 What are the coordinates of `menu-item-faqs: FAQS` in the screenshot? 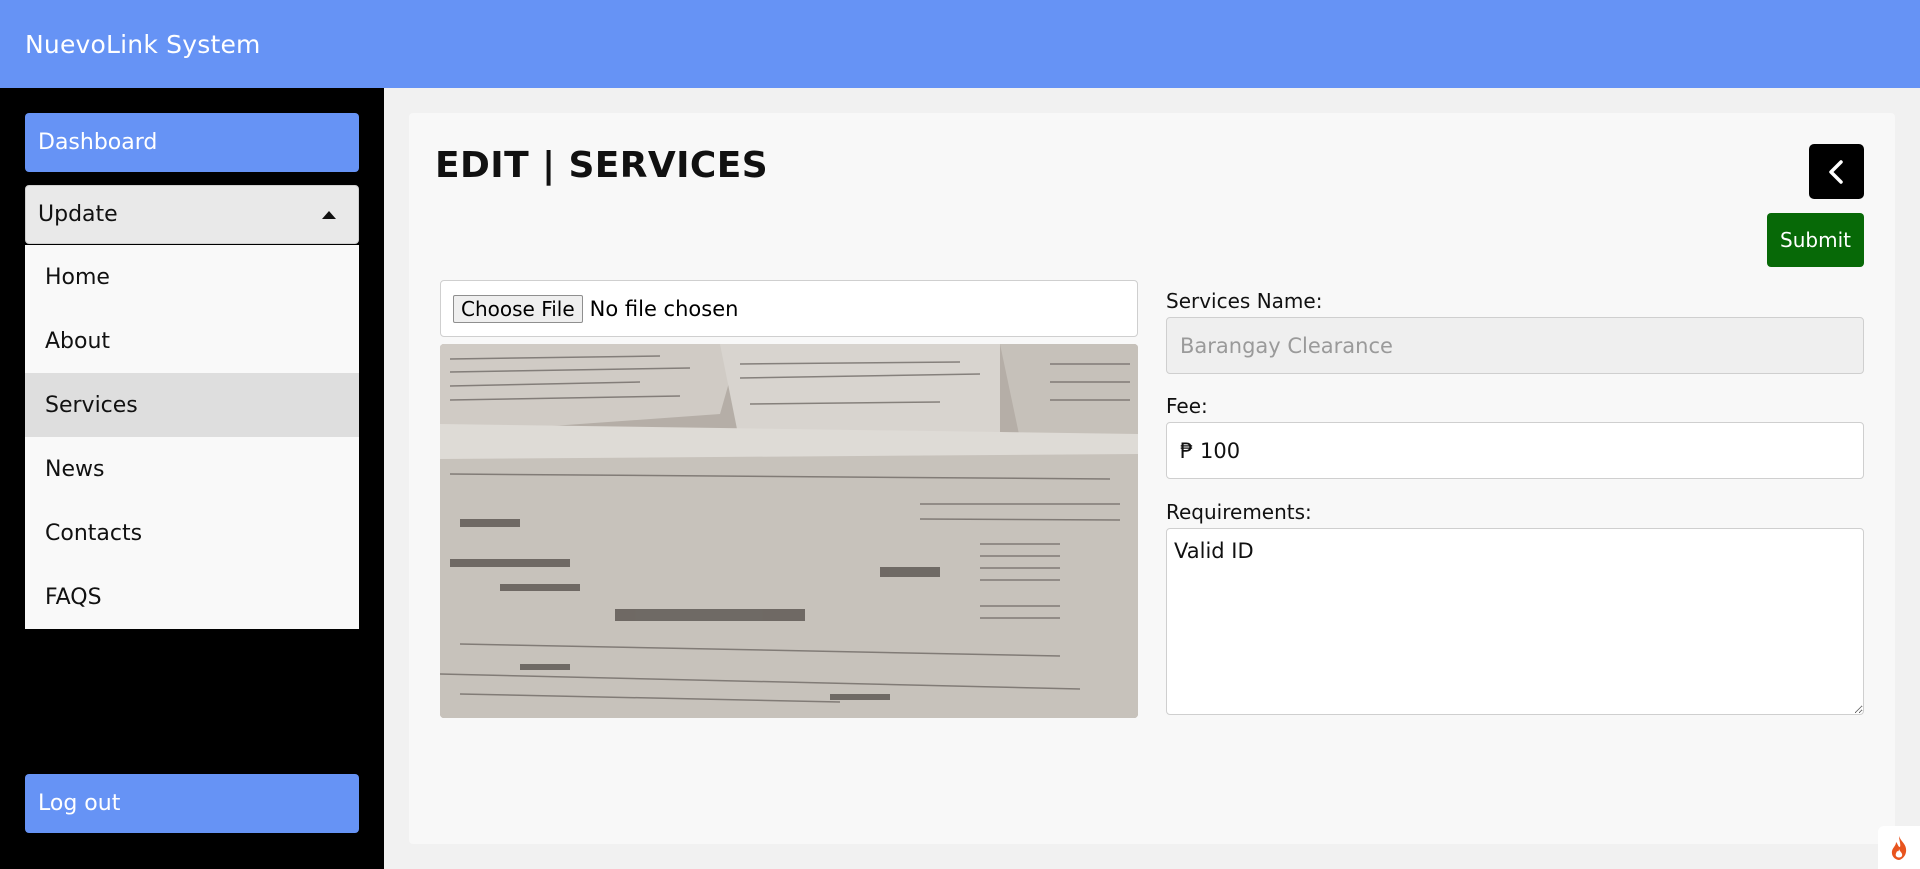 It's located at (192, 597).